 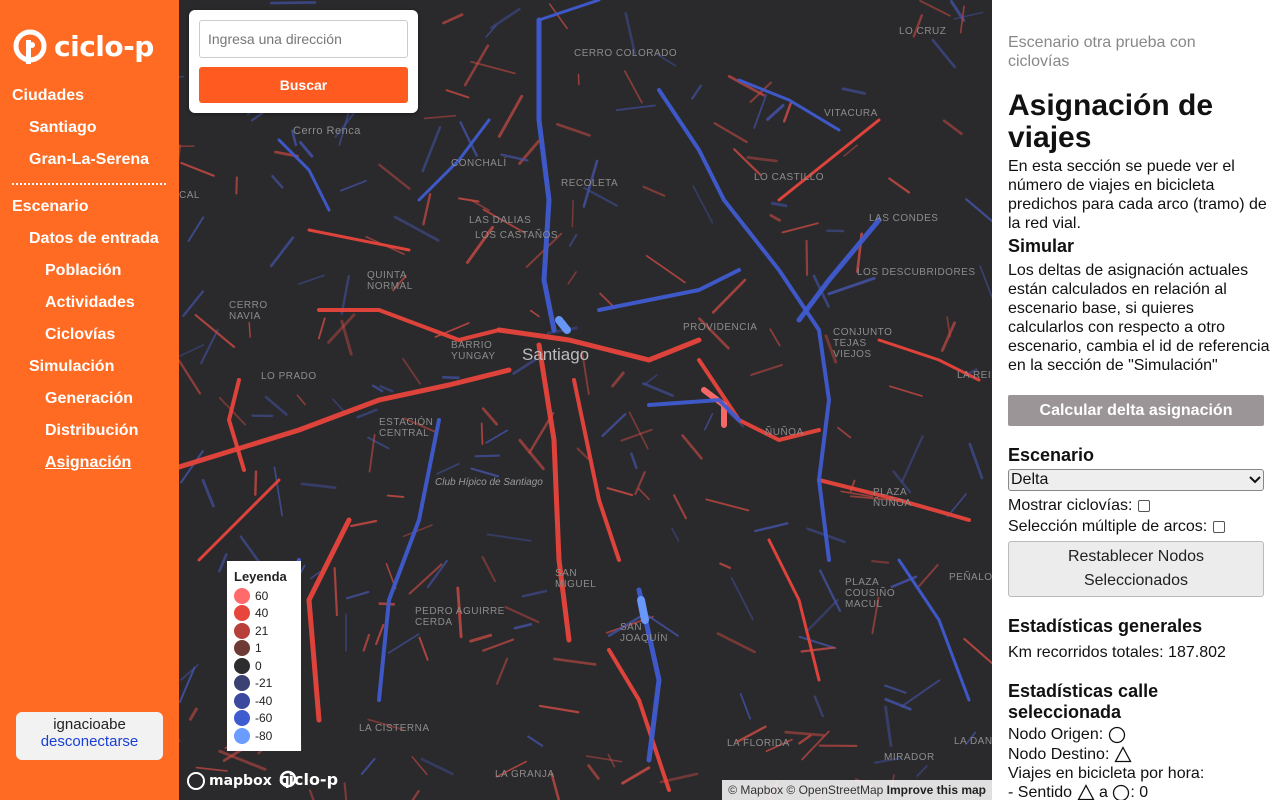 I want to click on map-label: PROVIDENCIA, so click(x=720, y=327).